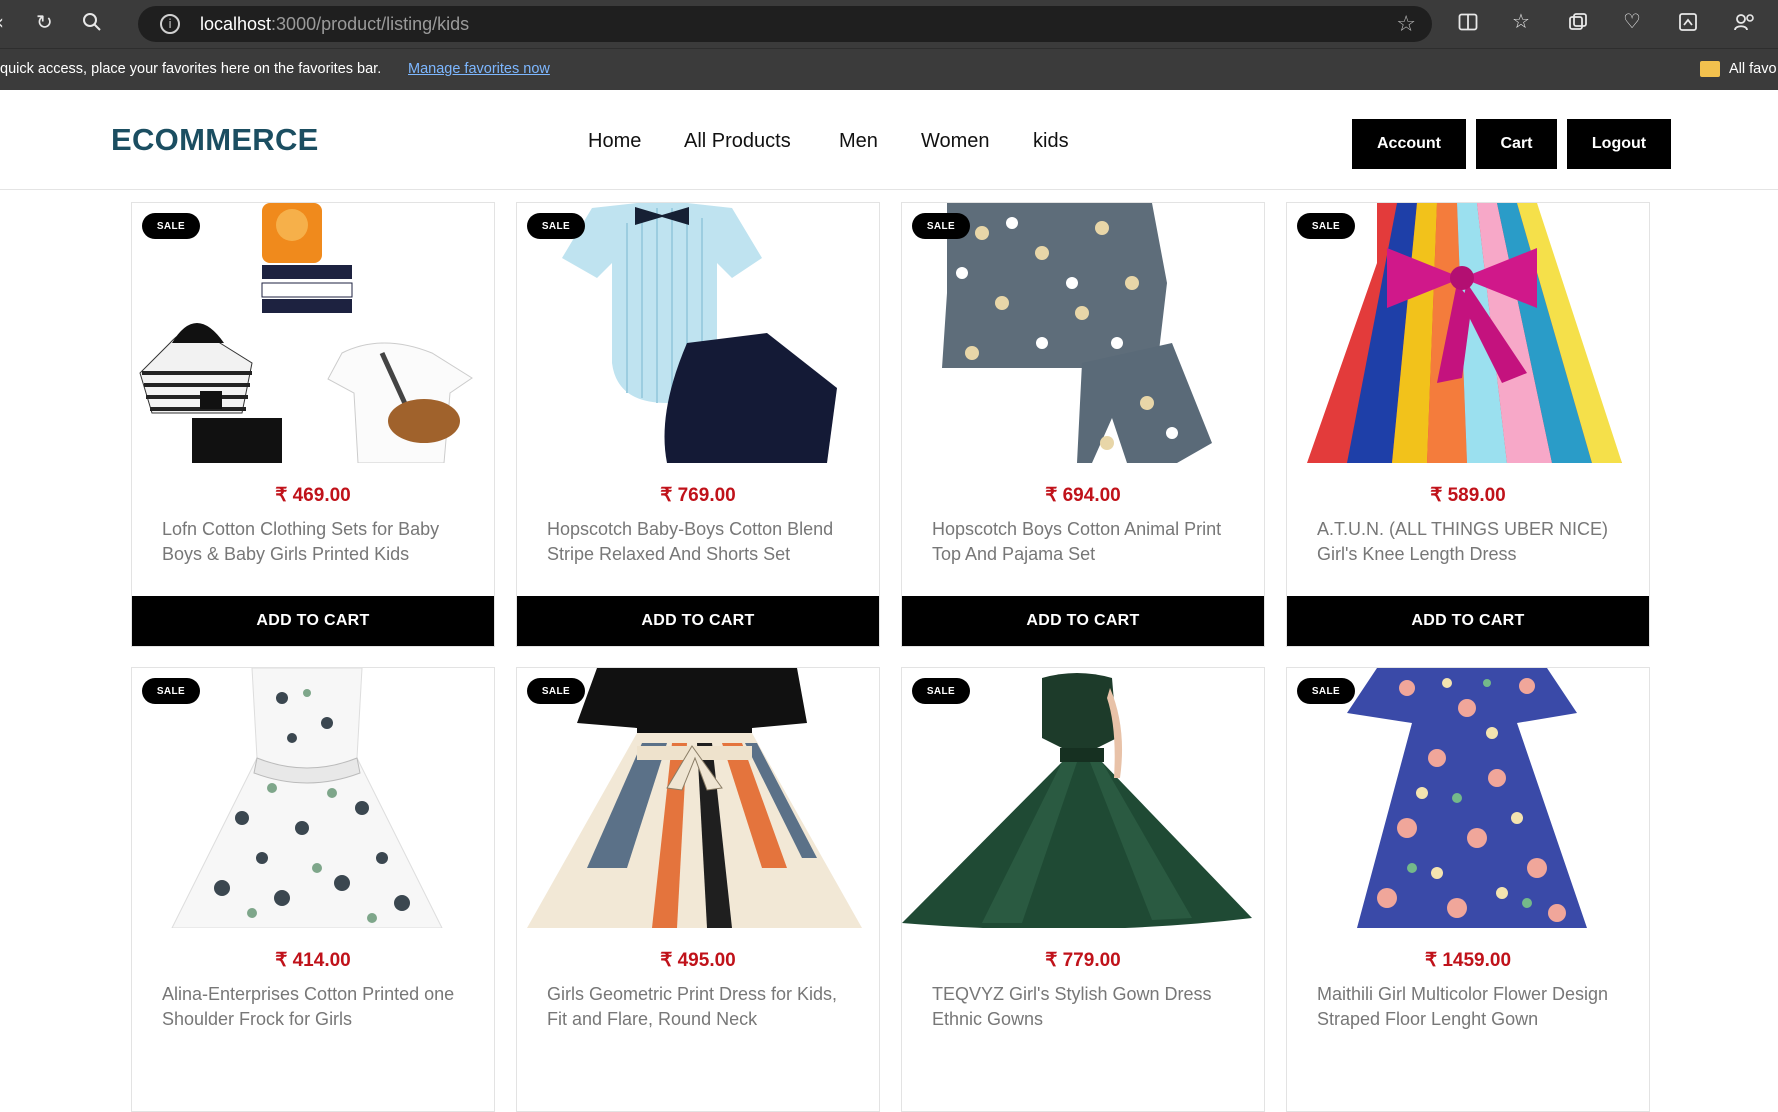 The height and width of the screenshot is (1112, 1778). What do you see at coordinates (698, 960) in the screenshot?
I see `product-price: ₹ 495.00` at bounding box center [698, 960].